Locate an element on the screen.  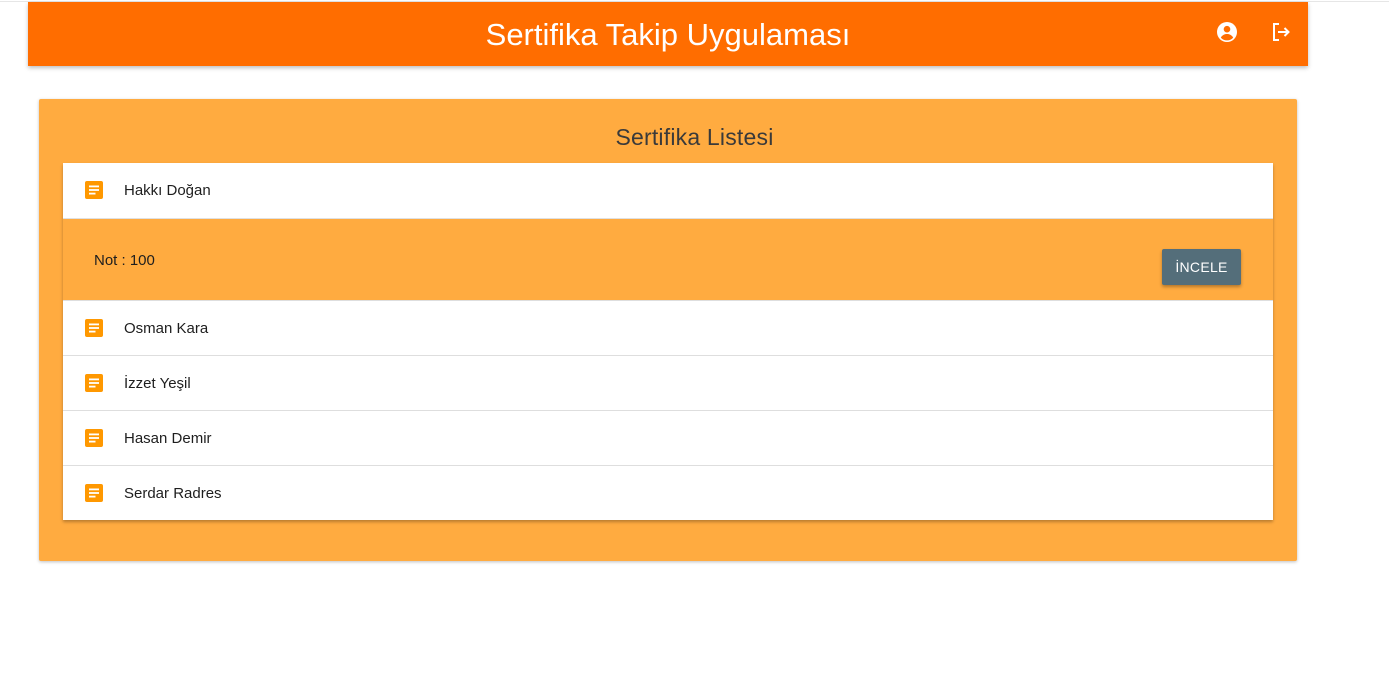
list-item: Serdar Radres is located at coordinates (668, 492).